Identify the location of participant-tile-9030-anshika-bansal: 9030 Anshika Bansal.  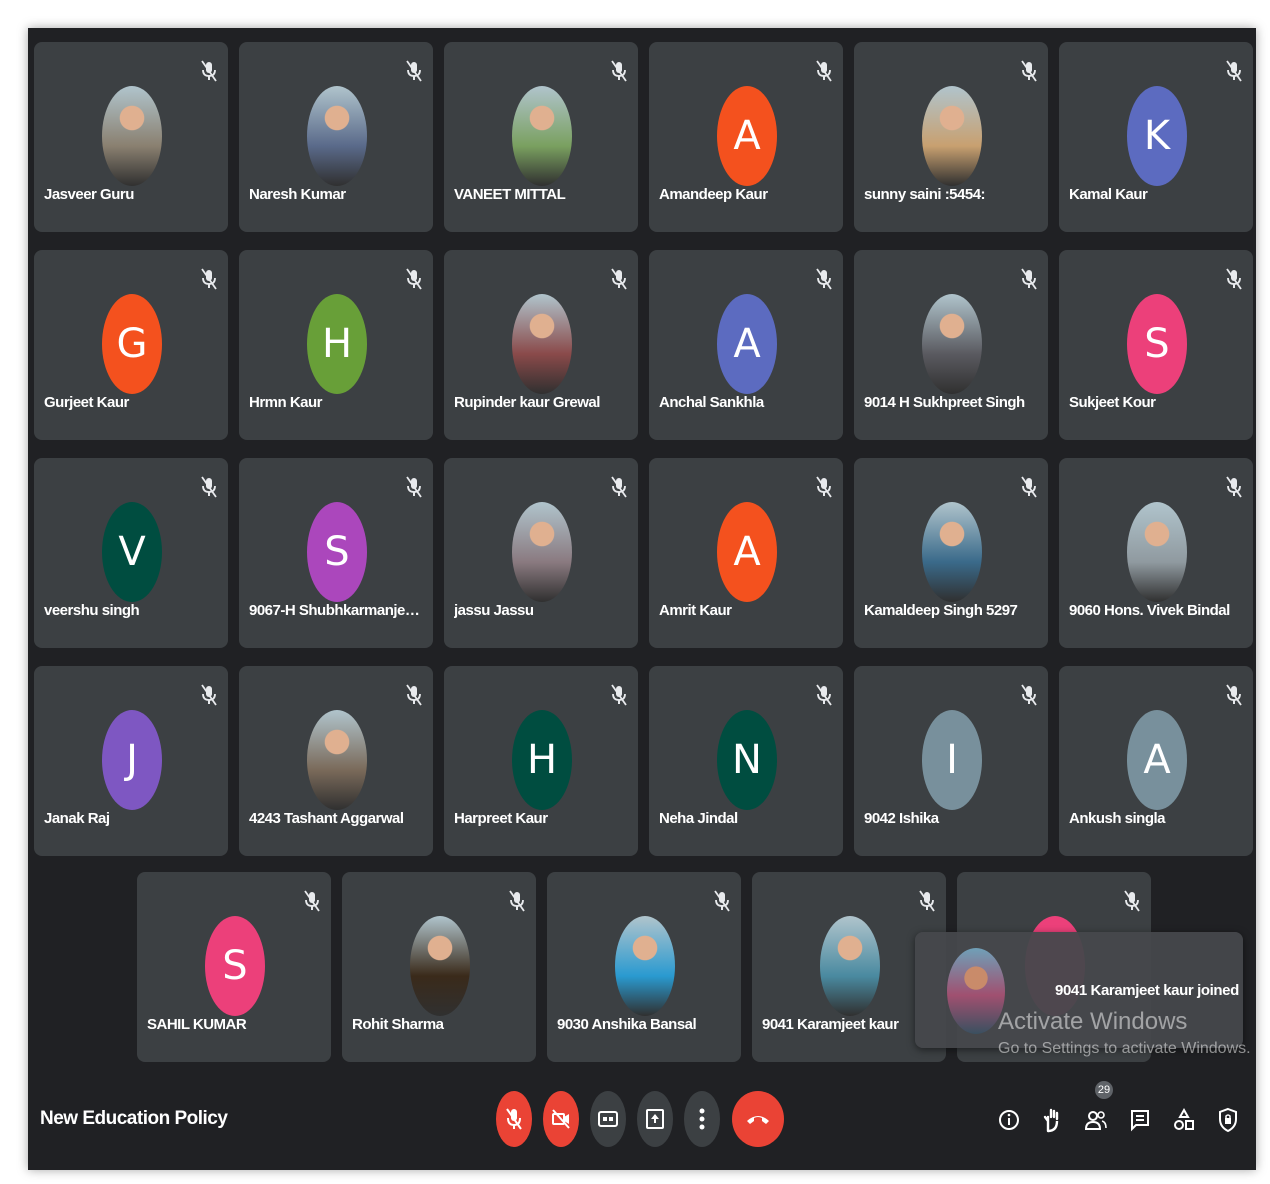
(644, 967).